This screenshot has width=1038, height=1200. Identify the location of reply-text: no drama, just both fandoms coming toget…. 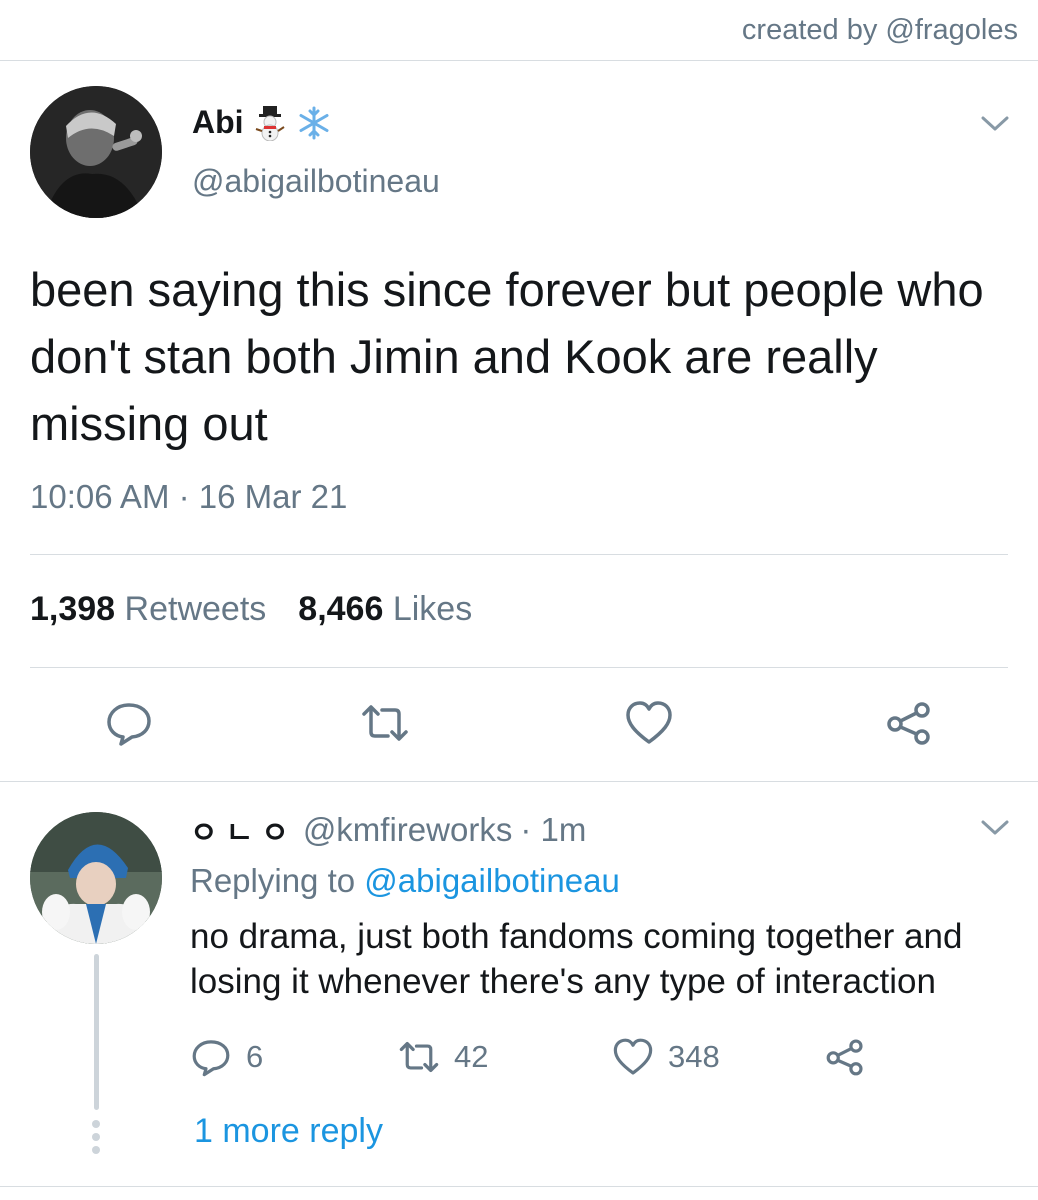
(576, 959).